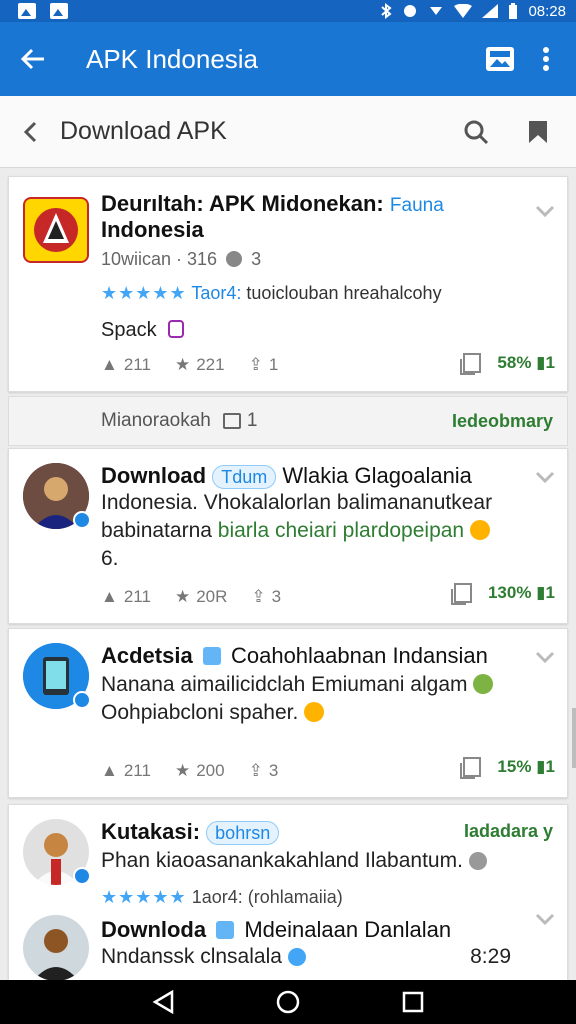  What do you see at coordinates (172, 58) in the screenshot?
I see `app-title: APK Indonesia` at bounding box center [172, 58].